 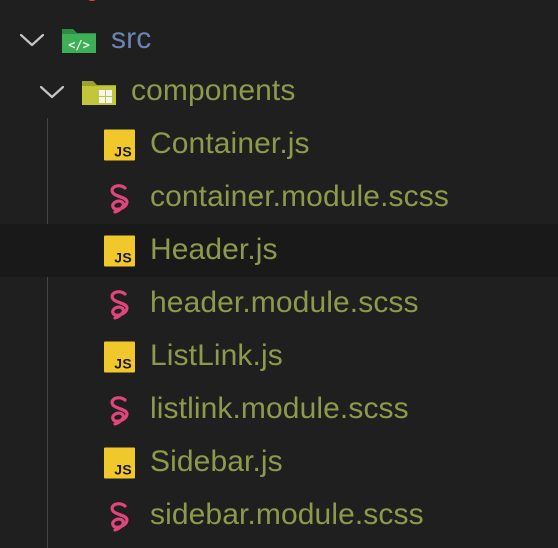 I want to click on tree-file-row: JS Container.js, so click(x=279, y=144).